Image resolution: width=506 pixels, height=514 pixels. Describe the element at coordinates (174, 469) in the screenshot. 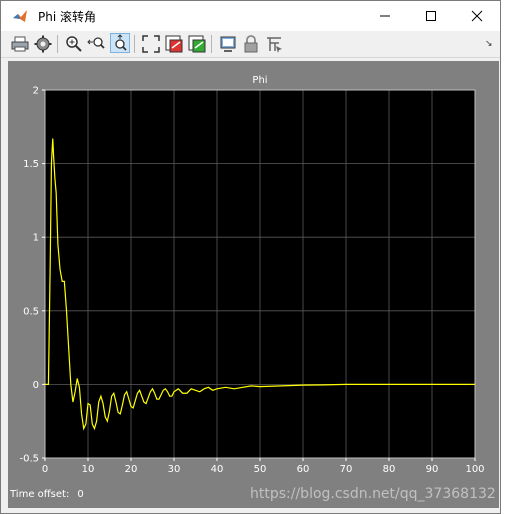

I see `x-tick-label: 30` at that location.